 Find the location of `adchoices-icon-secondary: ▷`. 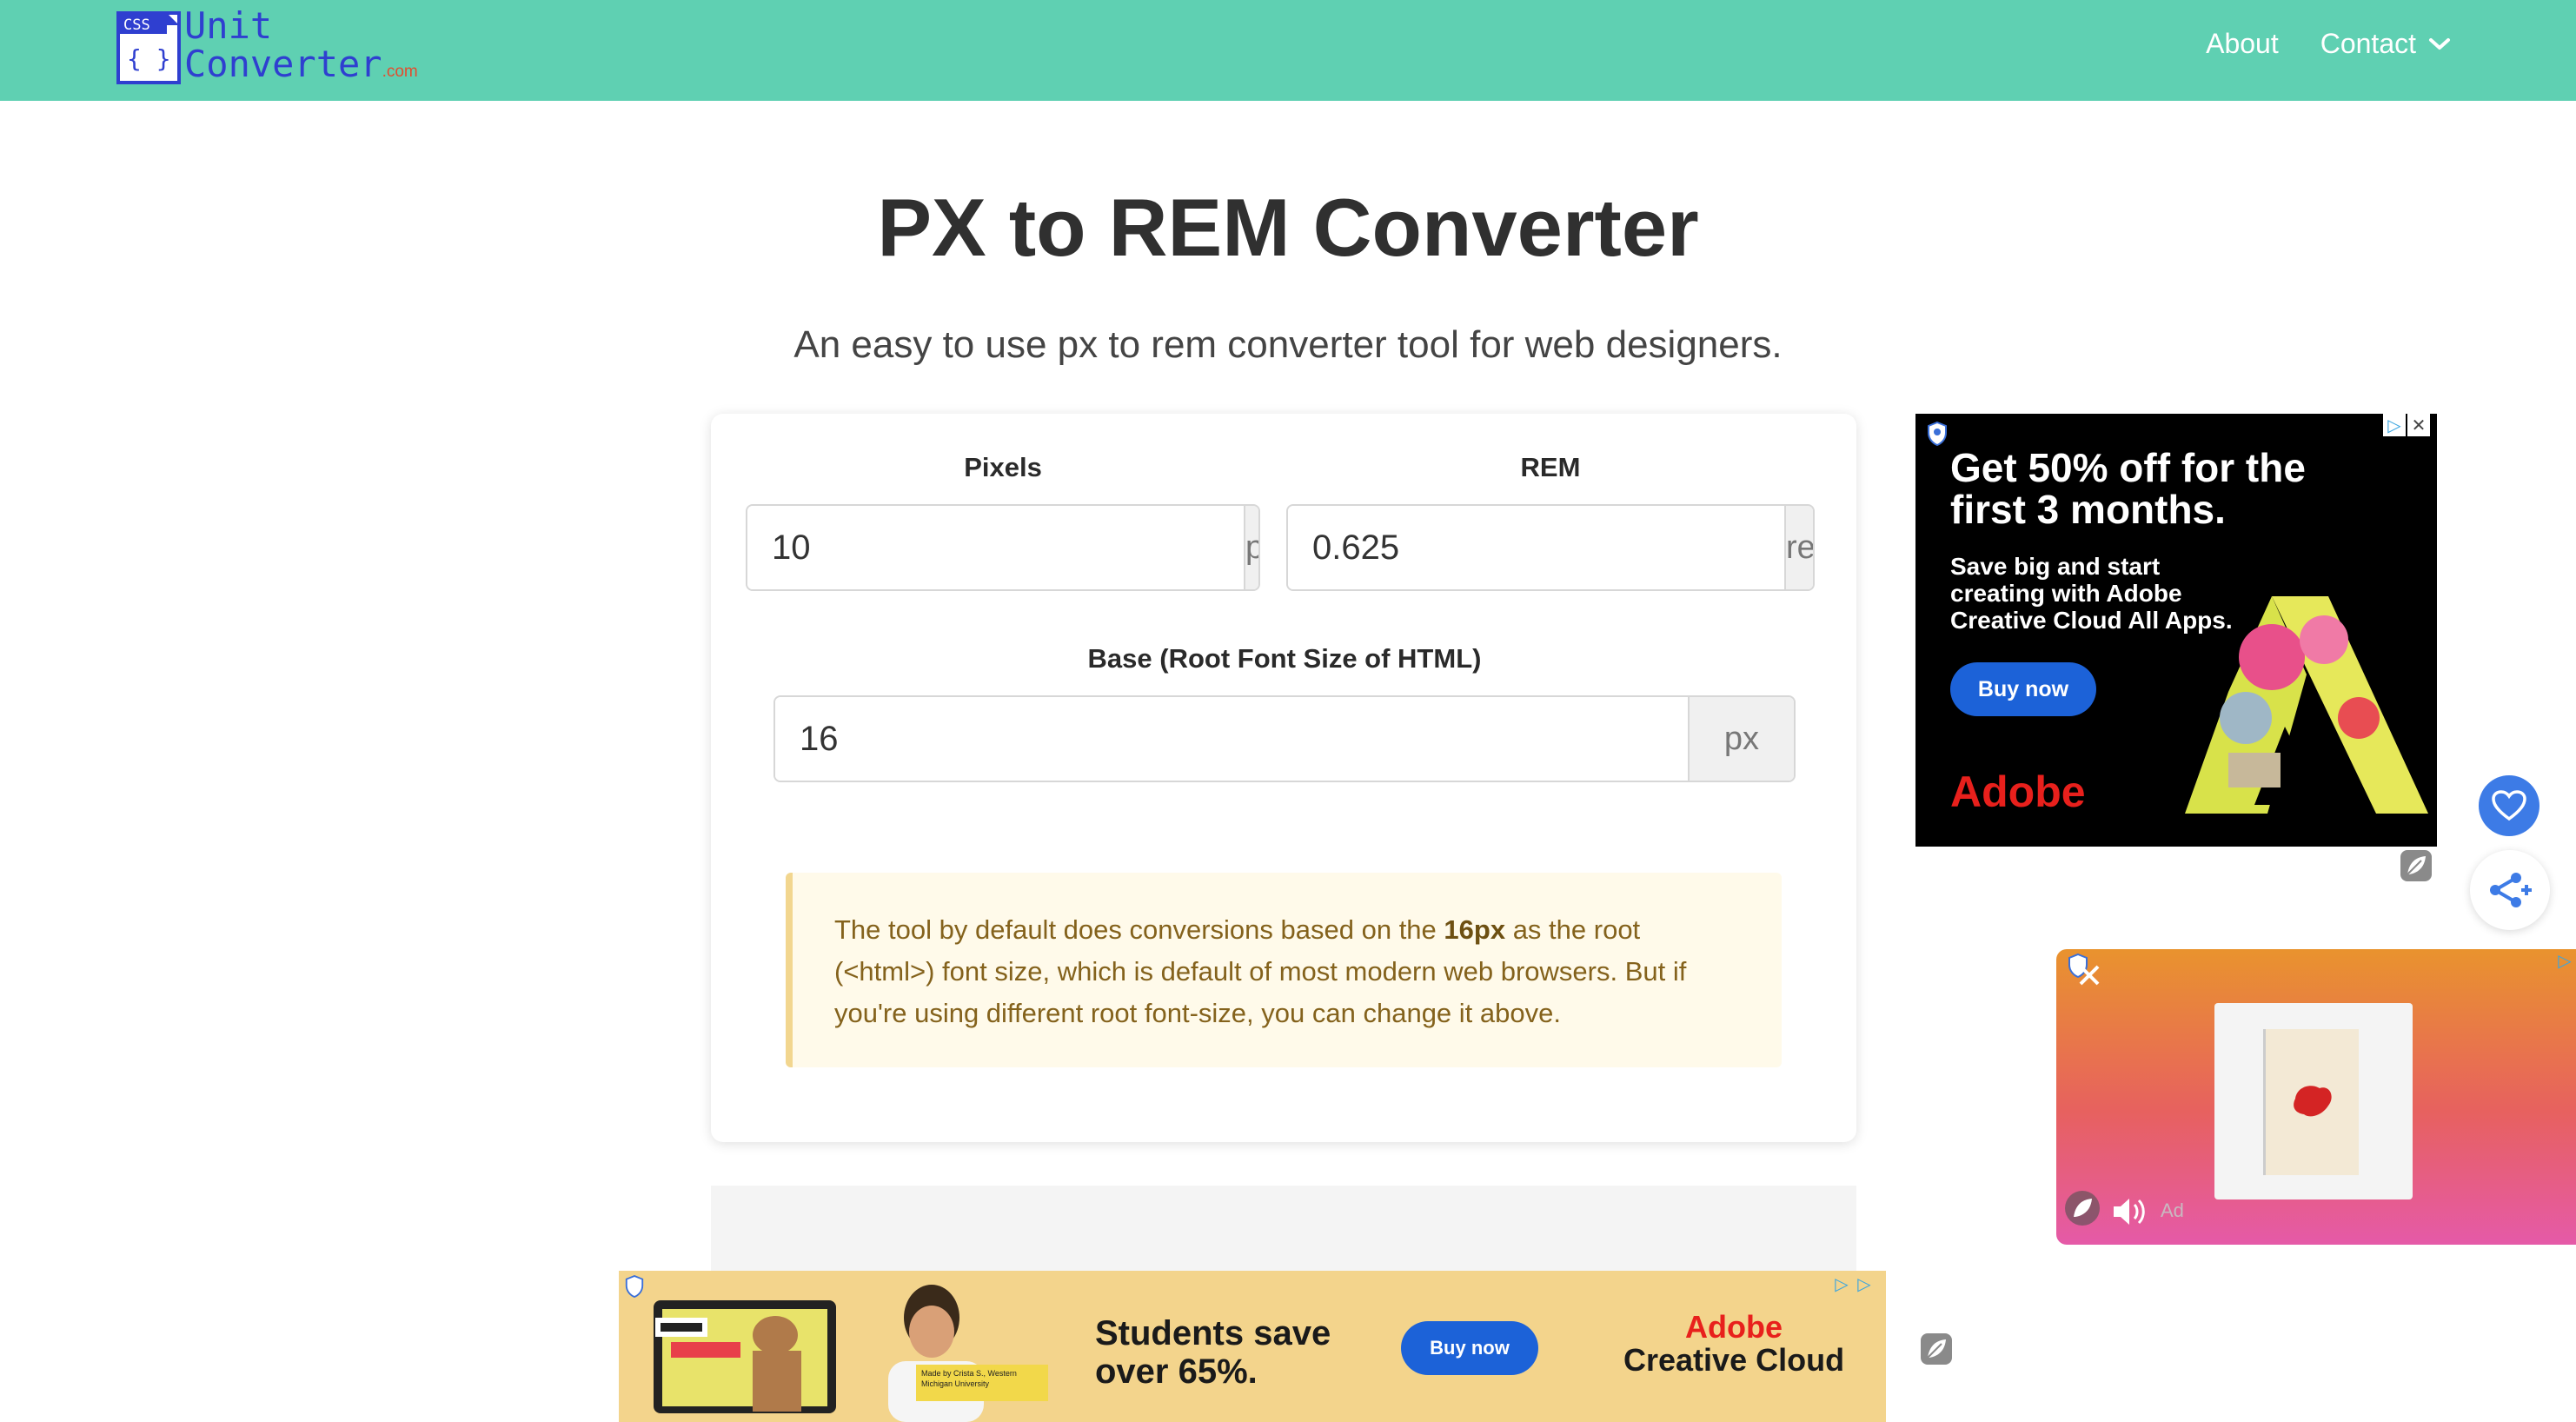

adchoices-icon-secondary: ▷ is located at coordinates (1864, 1283).